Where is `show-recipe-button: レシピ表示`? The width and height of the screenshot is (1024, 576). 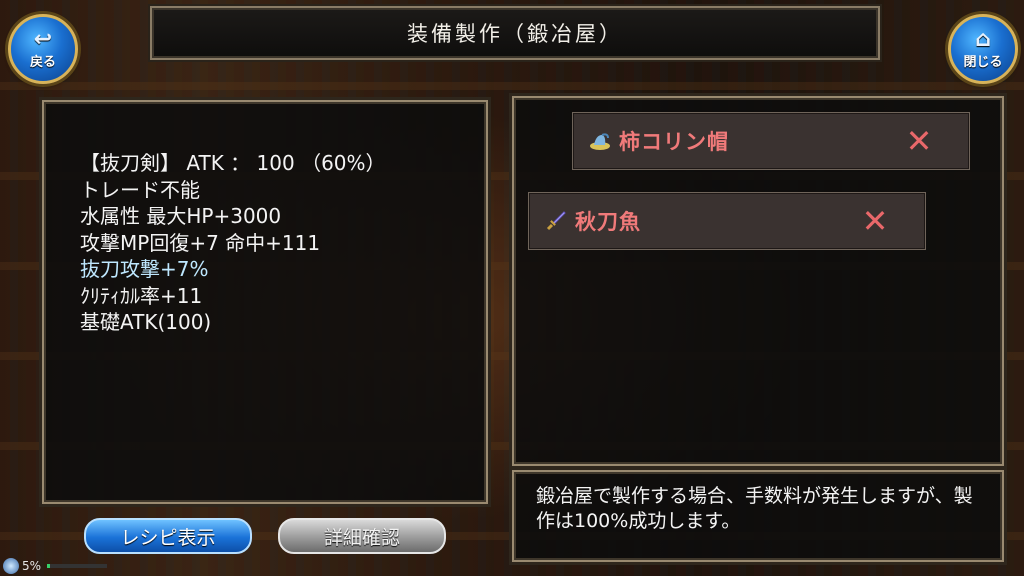 show-recipe-button: レシピ表示 is located at coordinates (168, 536).